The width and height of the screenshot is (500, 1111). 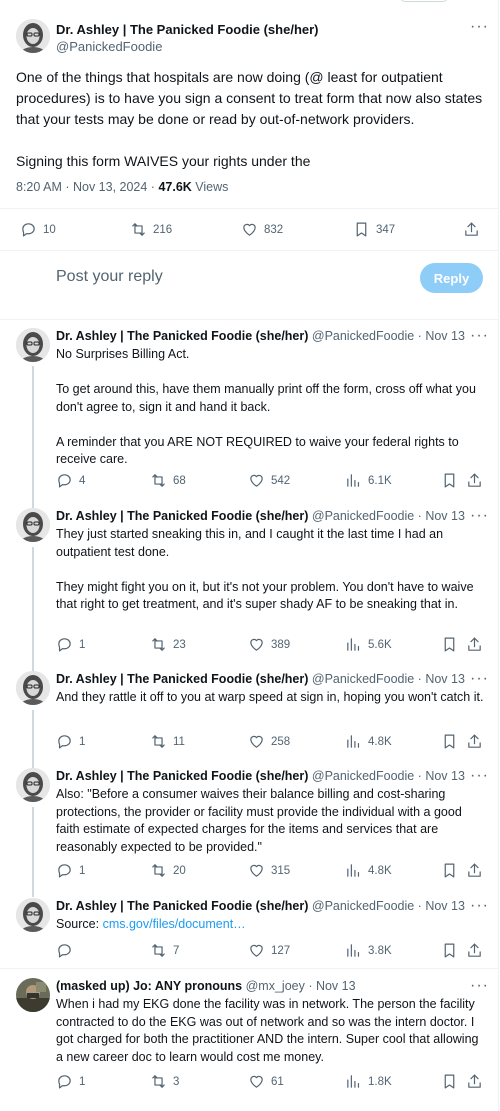 I want to click on repost-count: 20, so click(x=179, y=870).